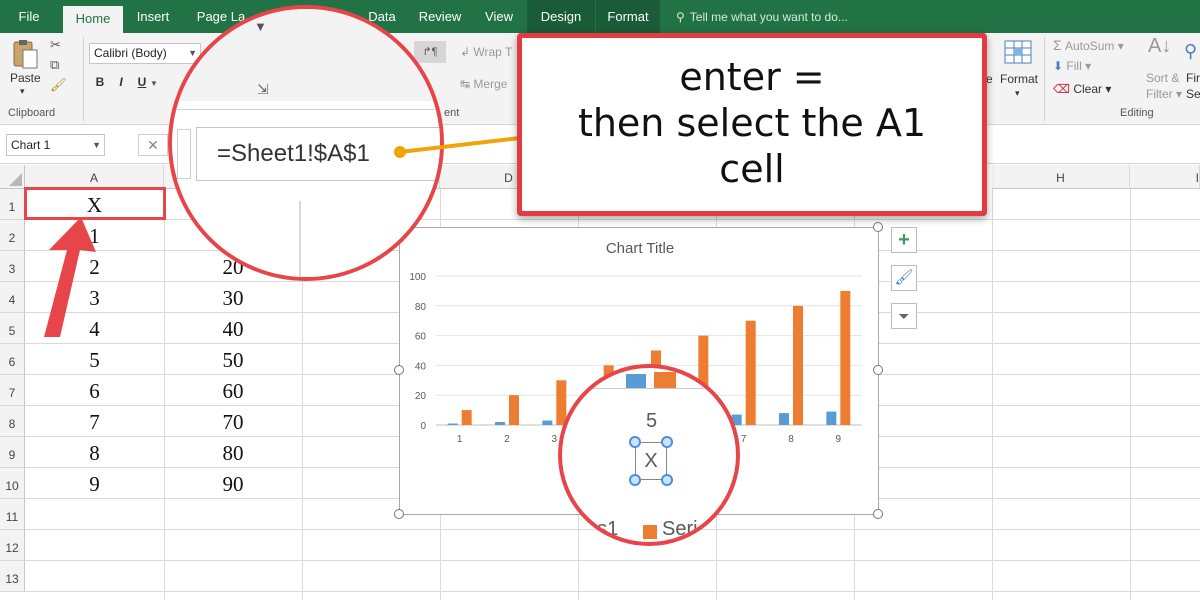  What do you see at coordinates (1072, 66) in the screenshot?
I see `fill-button: ⬇ Fill ▾` at bounding box center [1072, 66].